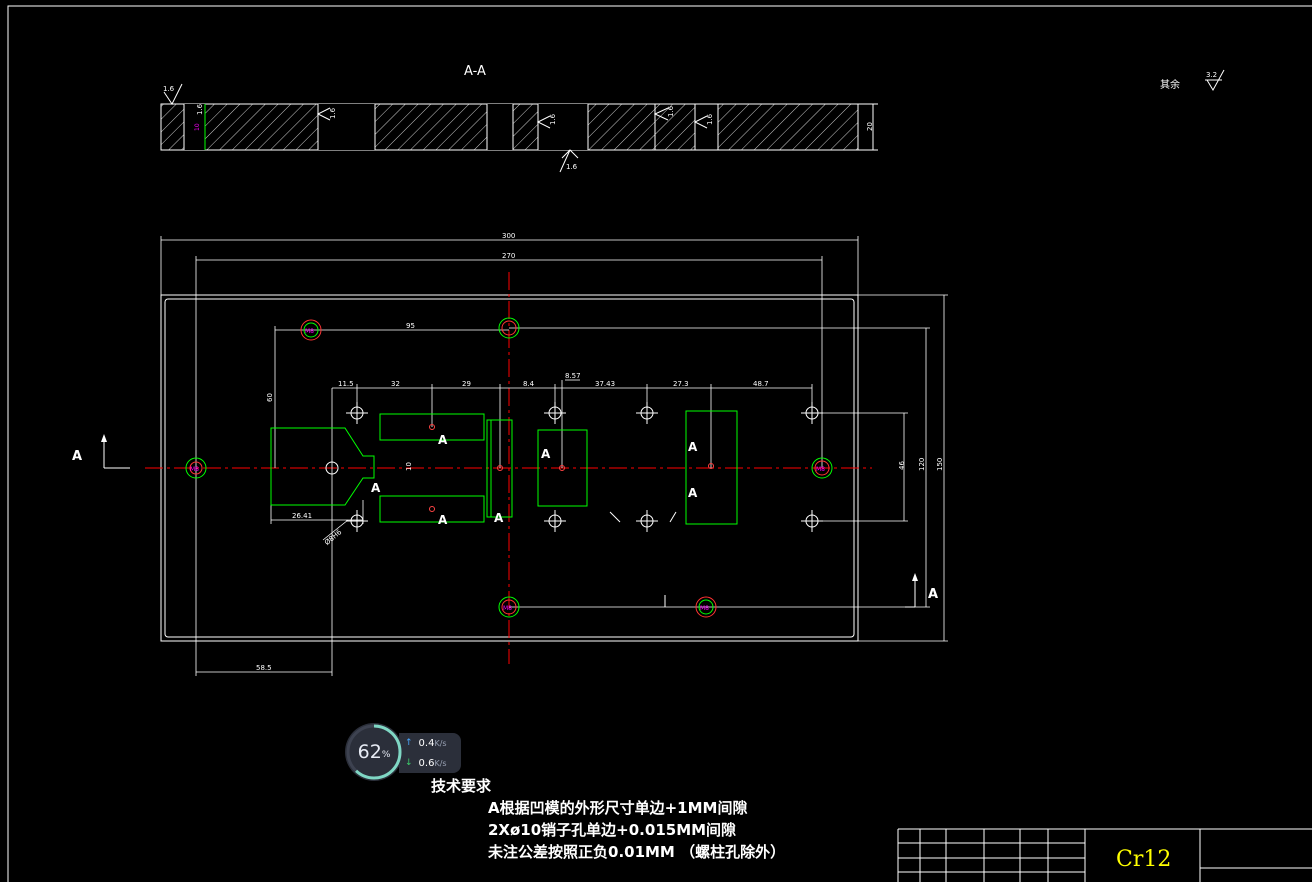 The height and width of the screenshot is (882, 1312). Describe the element at coordinates (410, 326) in the screenshot. I see `dim-95: 95` at that location.